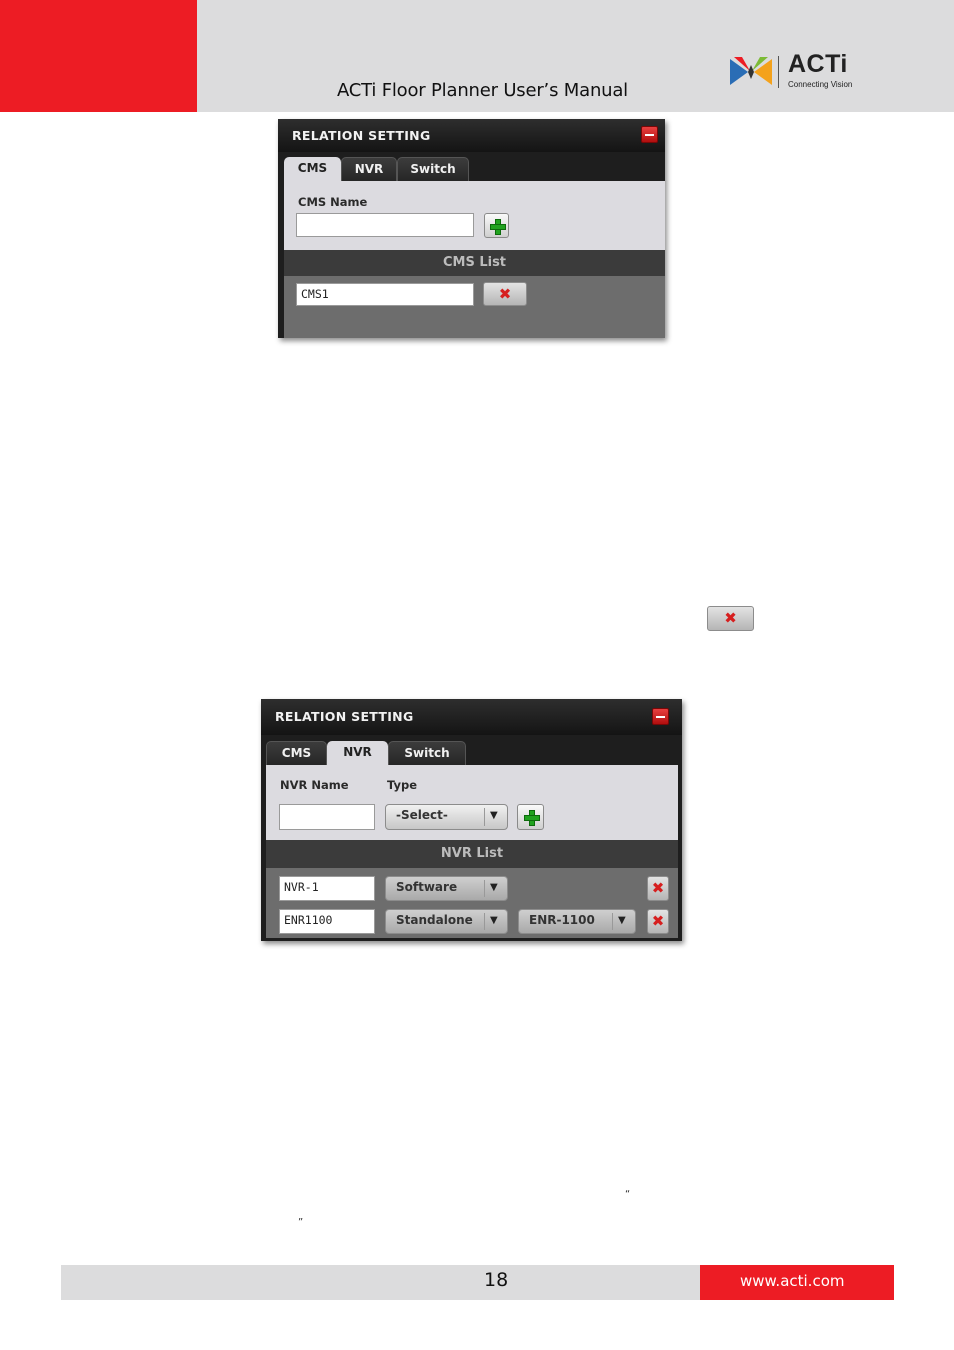 Image resolution: width=954 pixels, height=1350 pixels. What do you see at coordinates (472, 802) in the screenshot?
I see `nvr-form-area: NVR Name Type -Select- ▼` at bounding box center [472, 802].